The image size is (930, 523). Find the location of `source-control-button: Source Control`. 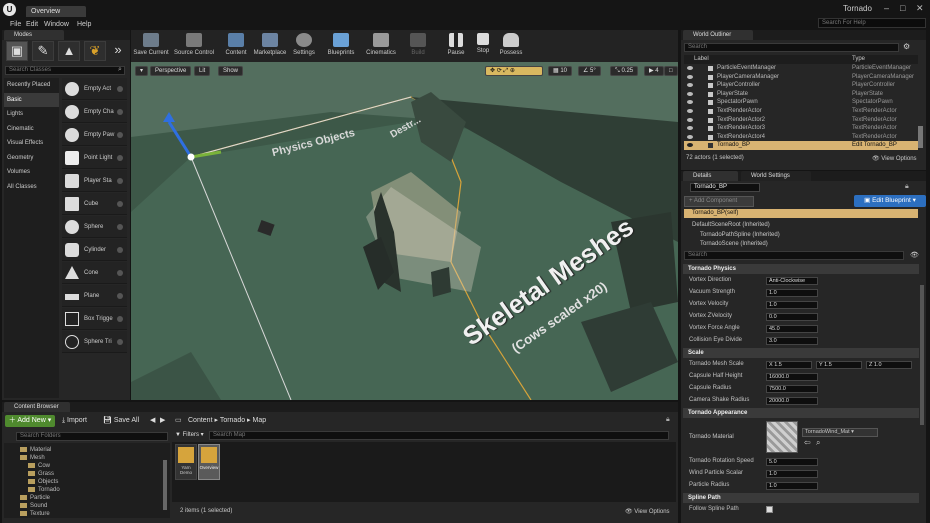

source-control-button: Source Control is located at coordinates (194, 46).